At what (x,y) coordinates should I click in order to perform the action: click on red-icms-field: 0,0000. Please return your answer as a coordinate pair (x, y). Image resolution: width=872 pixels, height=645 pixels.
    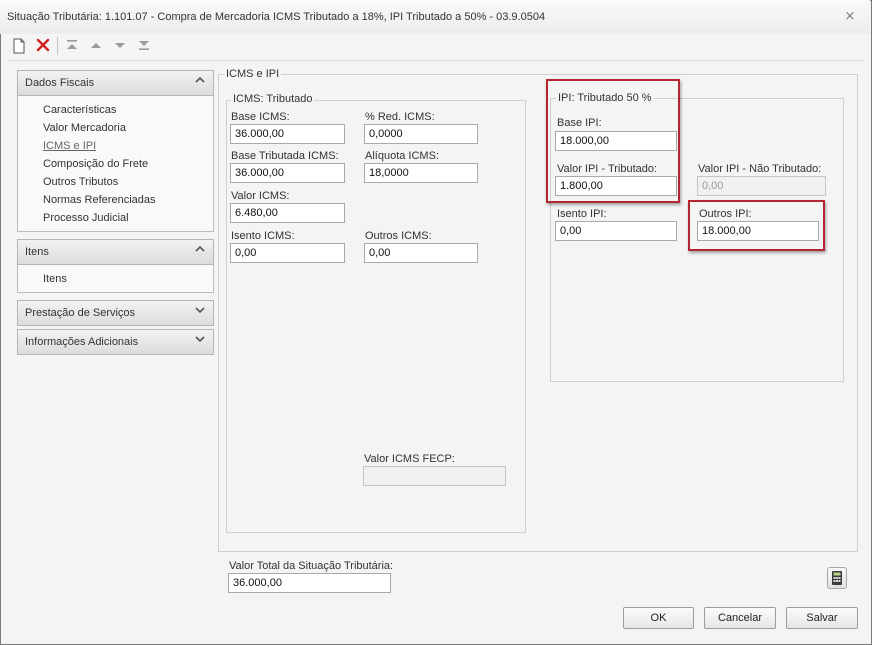
    Looking at the image, I should click on (421, 134).